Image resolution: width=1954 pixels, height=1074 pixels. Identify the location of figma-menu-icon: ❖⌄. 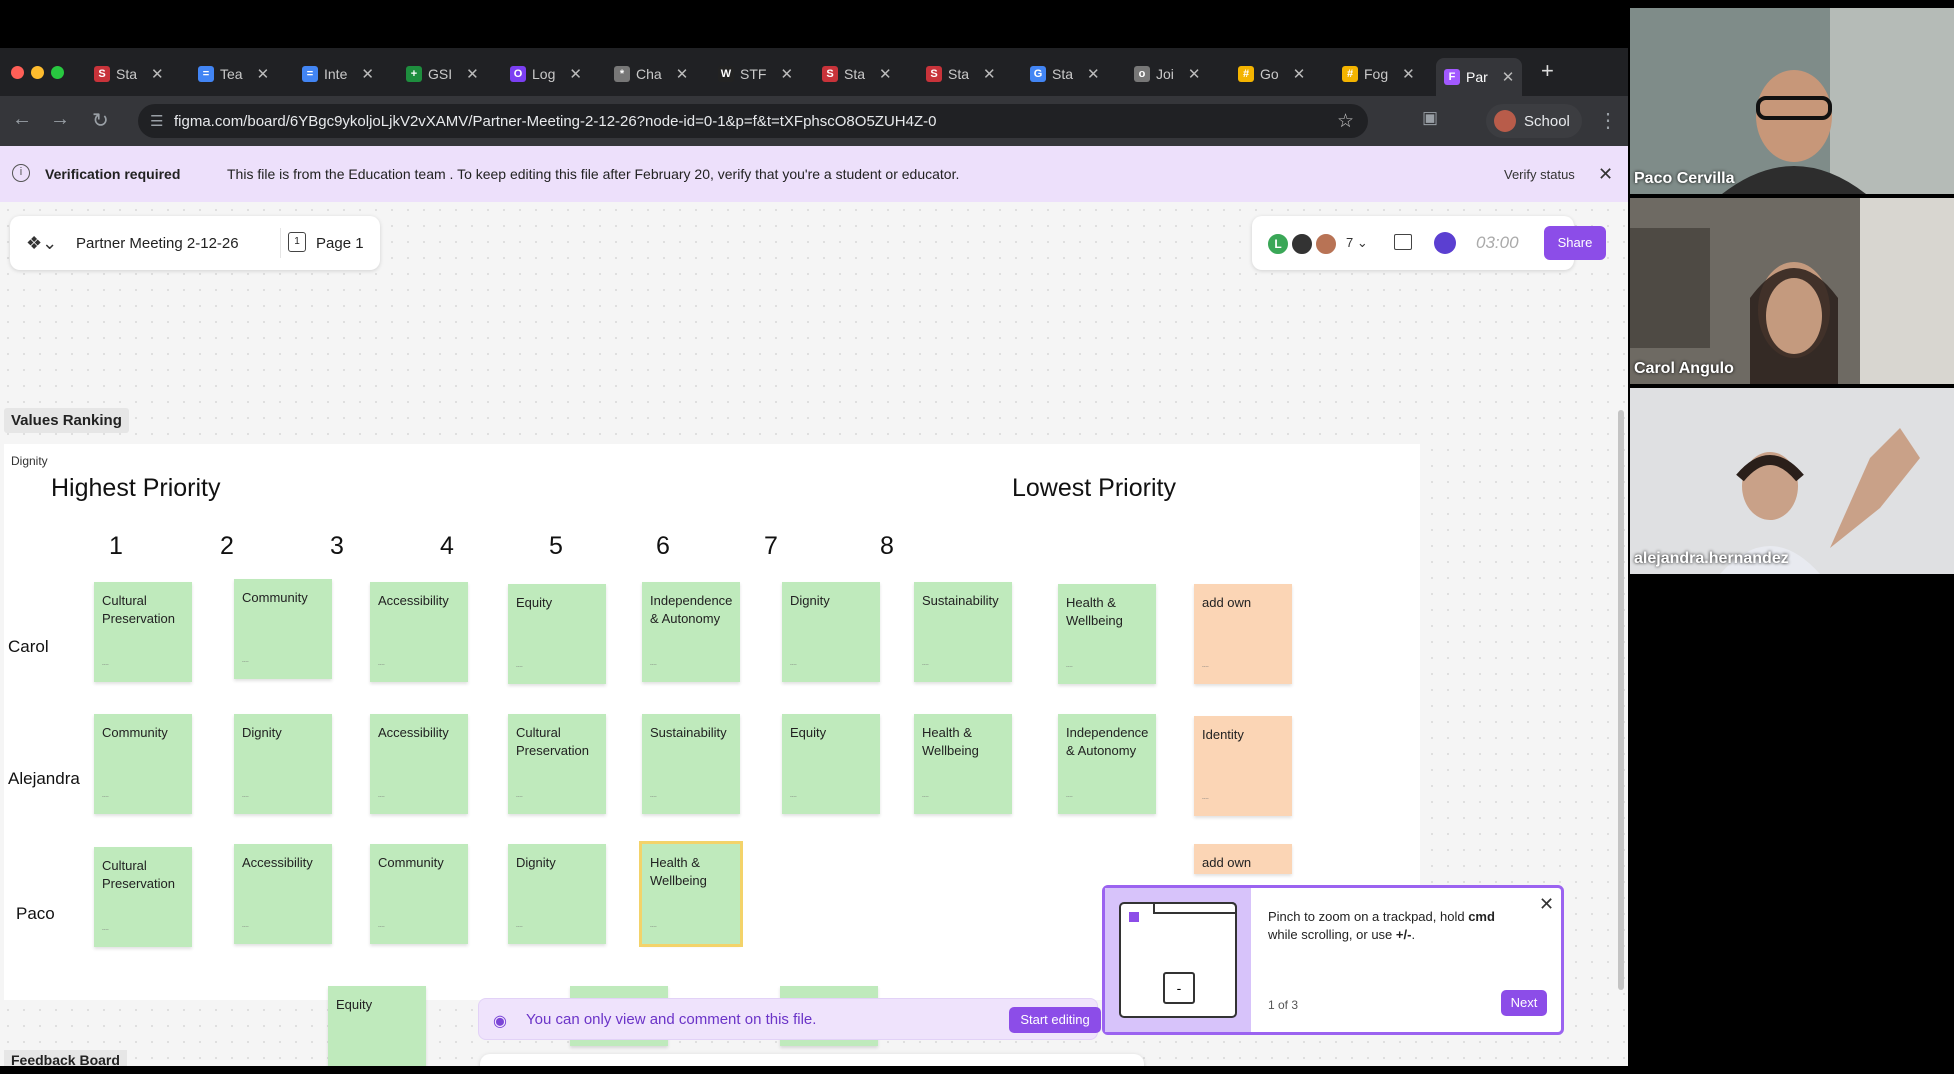
(41, 243).